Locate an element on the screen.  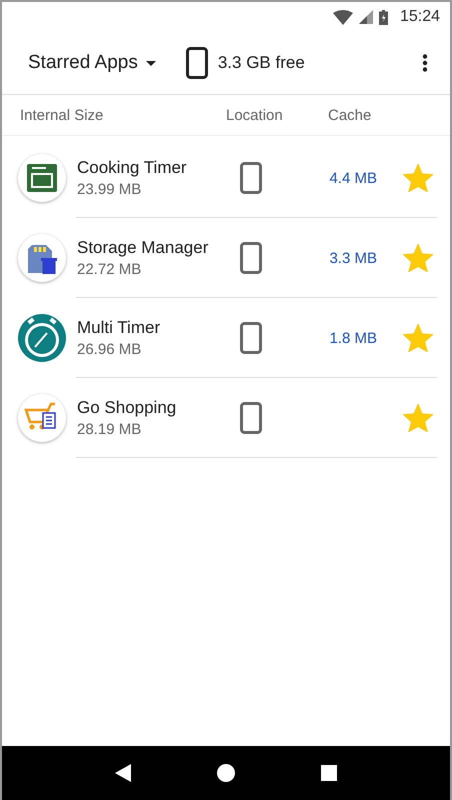
home-icon is located at coordinates (226, 773).